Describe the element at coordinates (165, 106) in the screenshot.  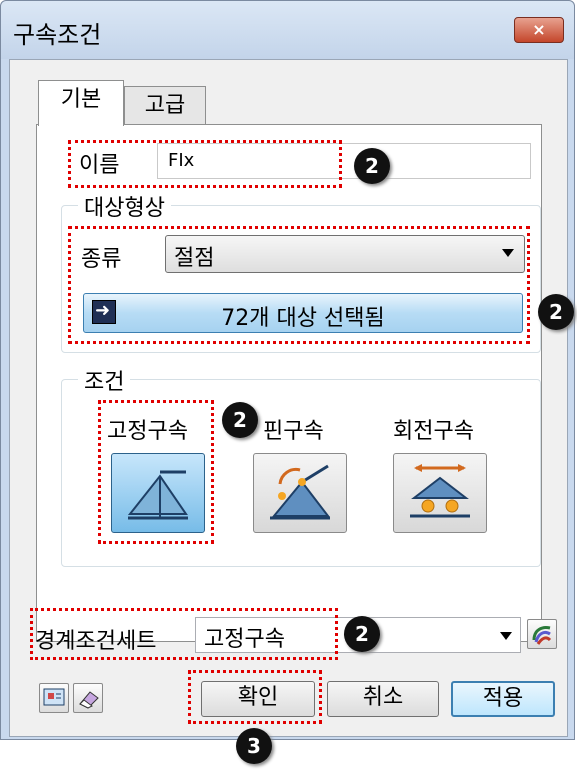
I see `tab-advanced: 고급` at that location.